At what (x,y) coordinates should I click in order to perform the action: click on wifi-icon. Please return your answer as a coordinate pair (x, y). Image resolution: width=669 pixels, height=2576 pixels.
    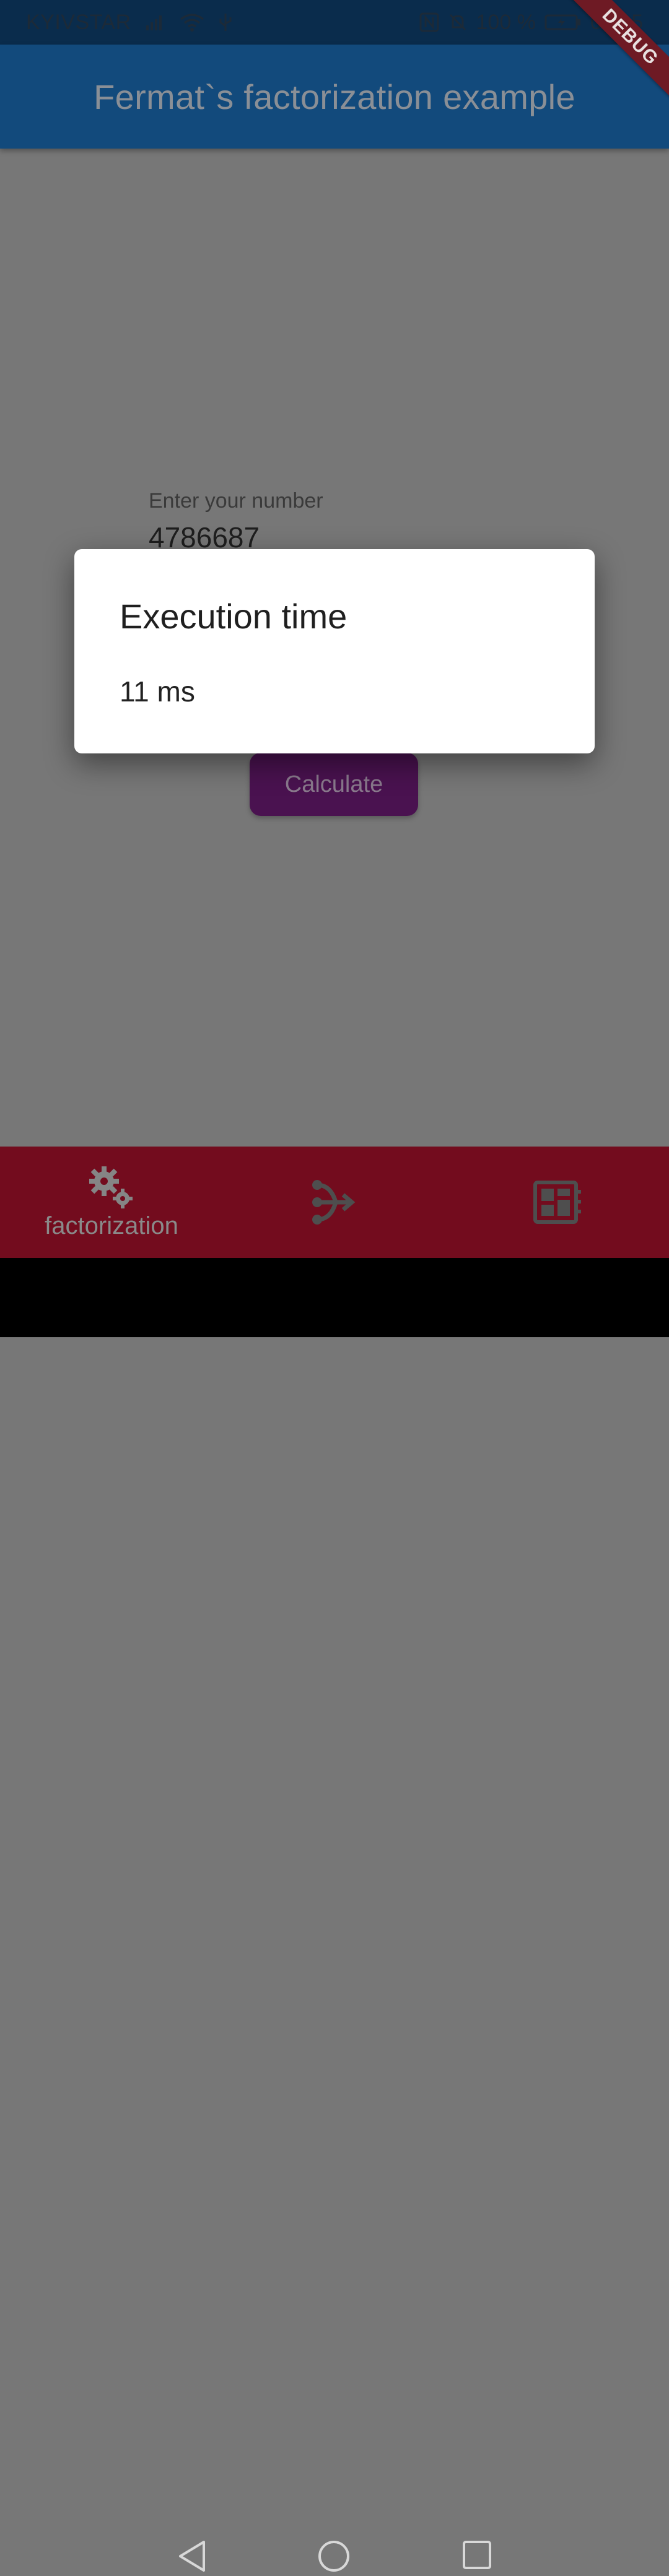
    Looking at the image, I should click on (192, 22).